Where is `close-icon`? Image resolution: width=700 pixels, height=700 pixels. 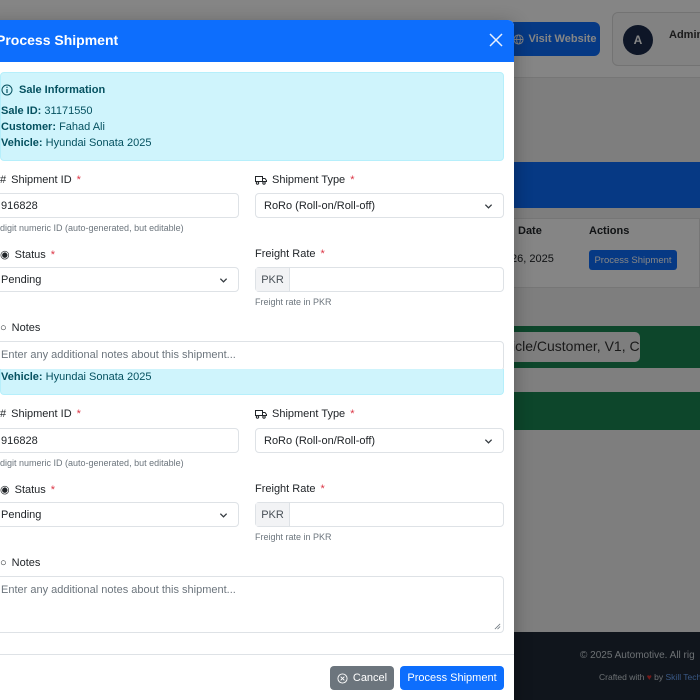 close-icon is located at coordinates (496, 40).